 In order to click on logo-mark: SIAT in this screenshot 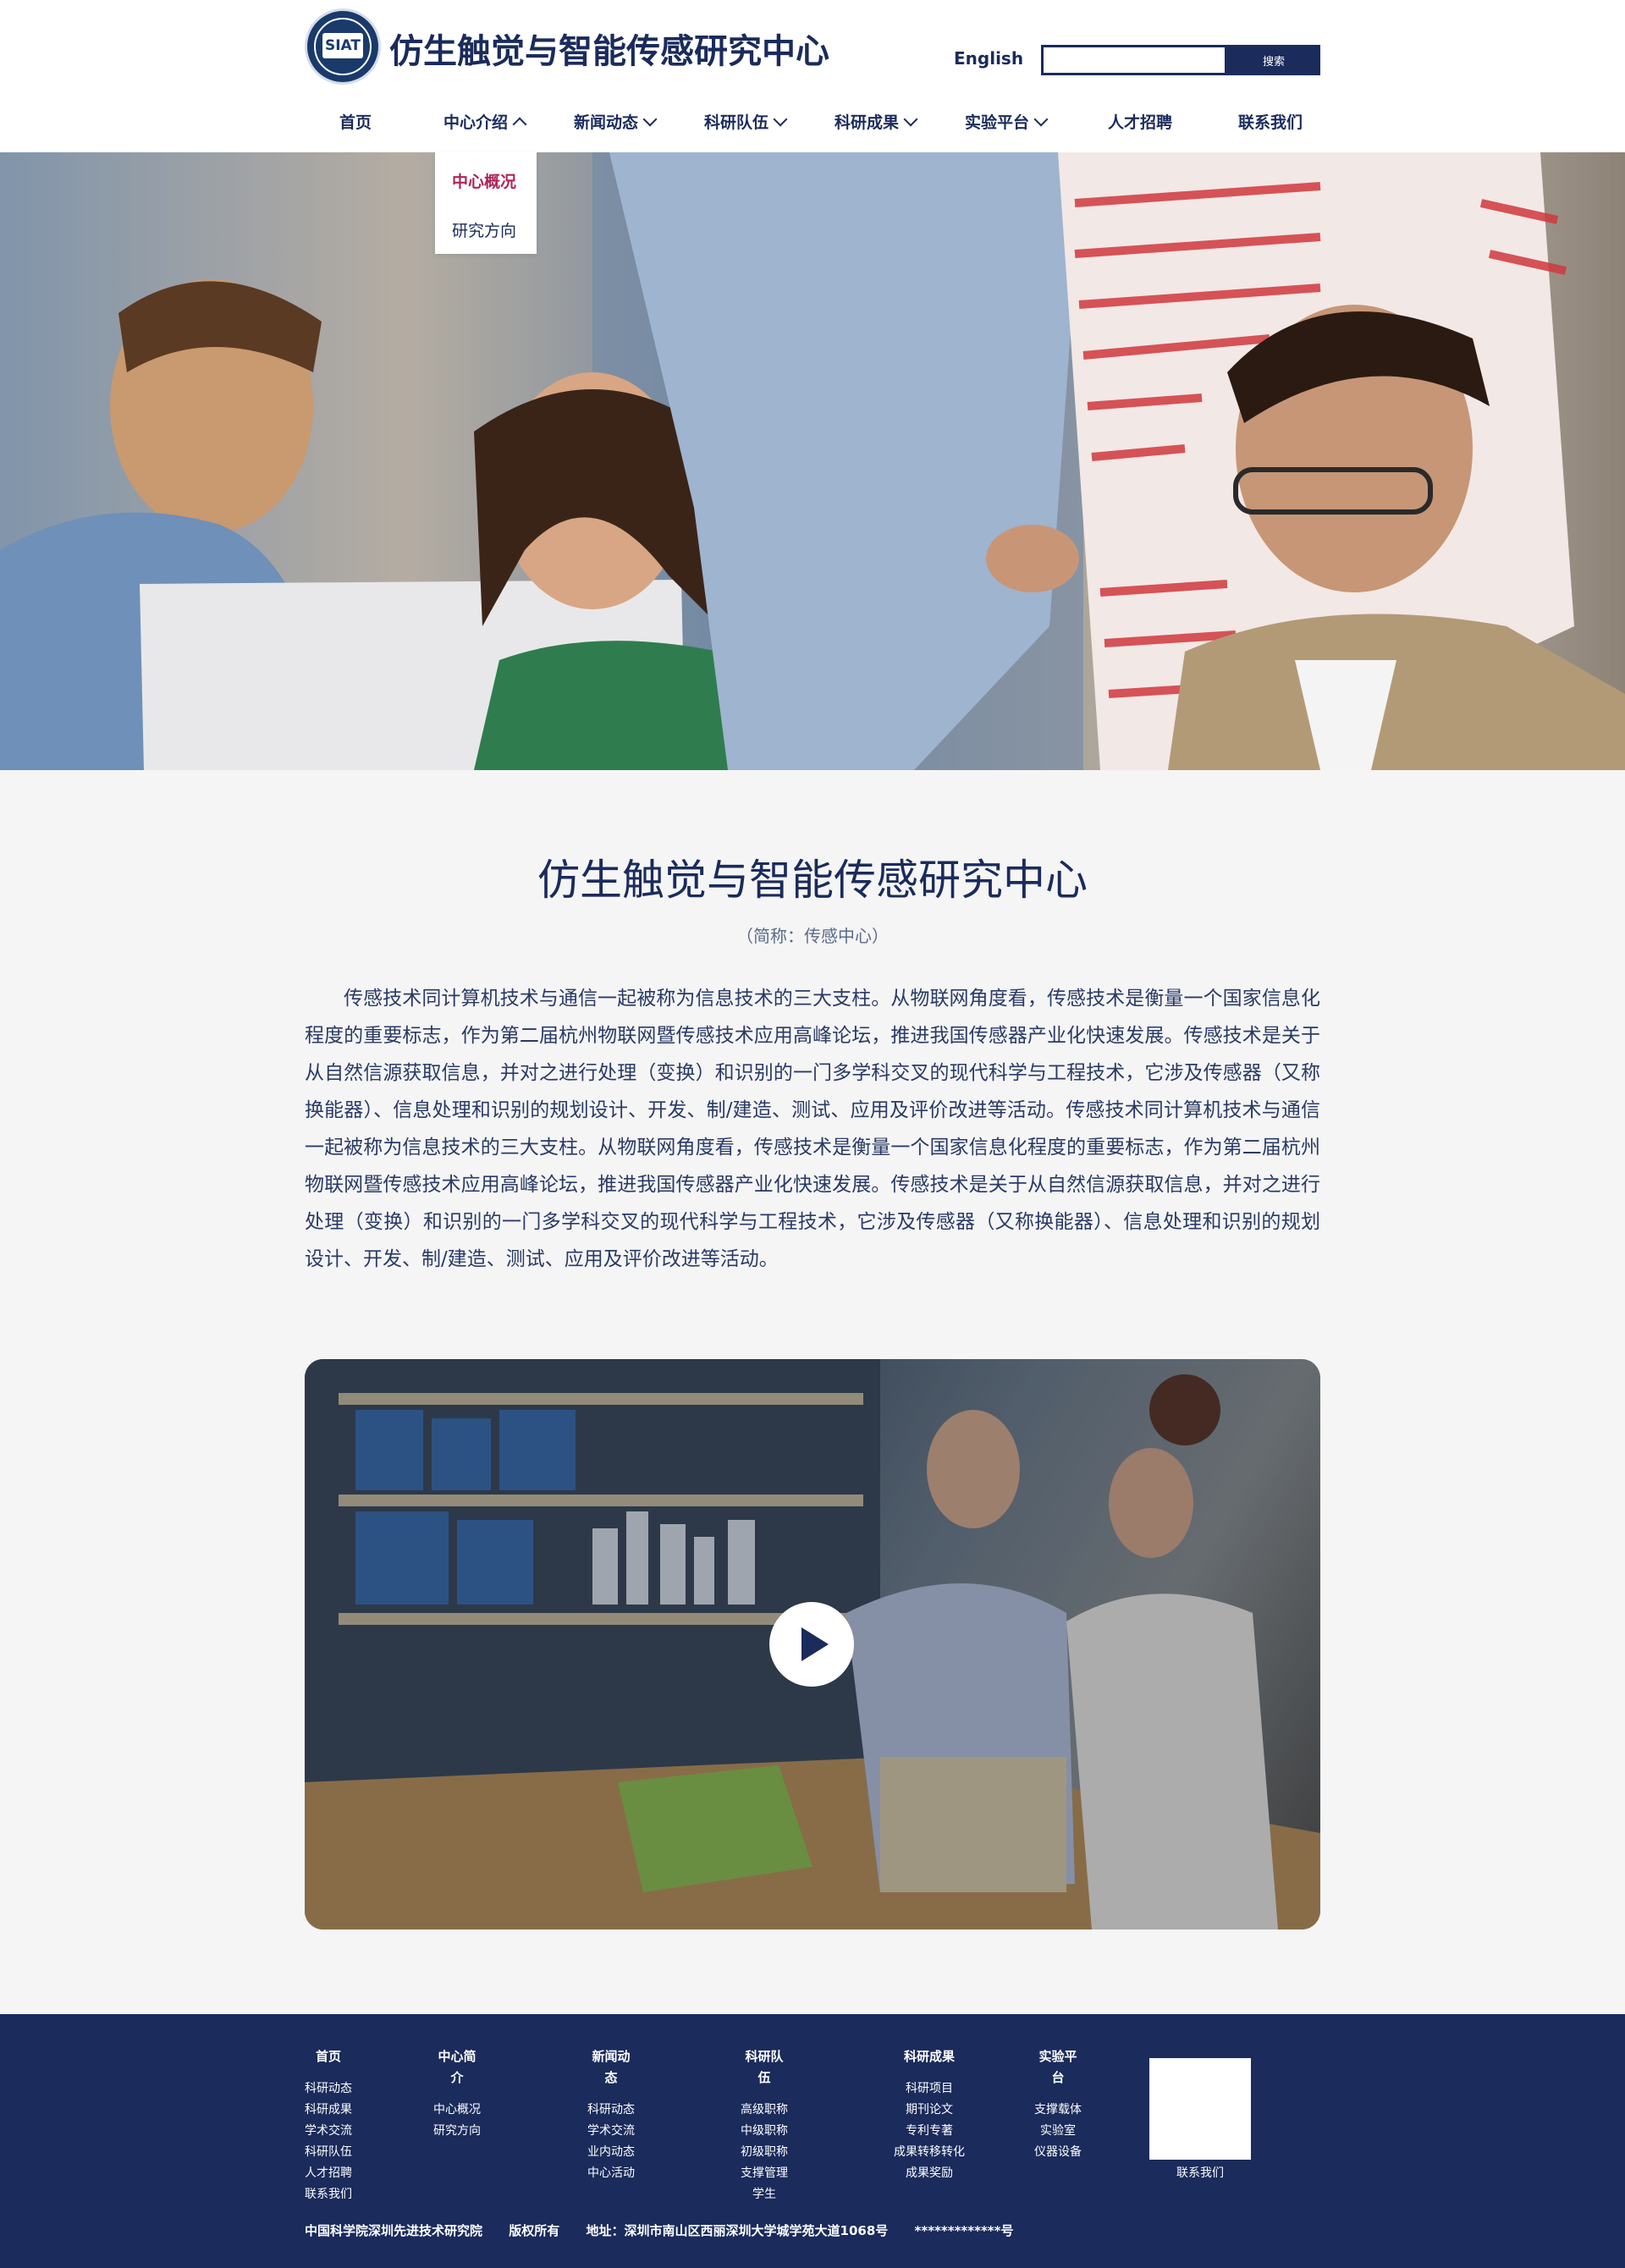, I will do `click(342, 46)`.